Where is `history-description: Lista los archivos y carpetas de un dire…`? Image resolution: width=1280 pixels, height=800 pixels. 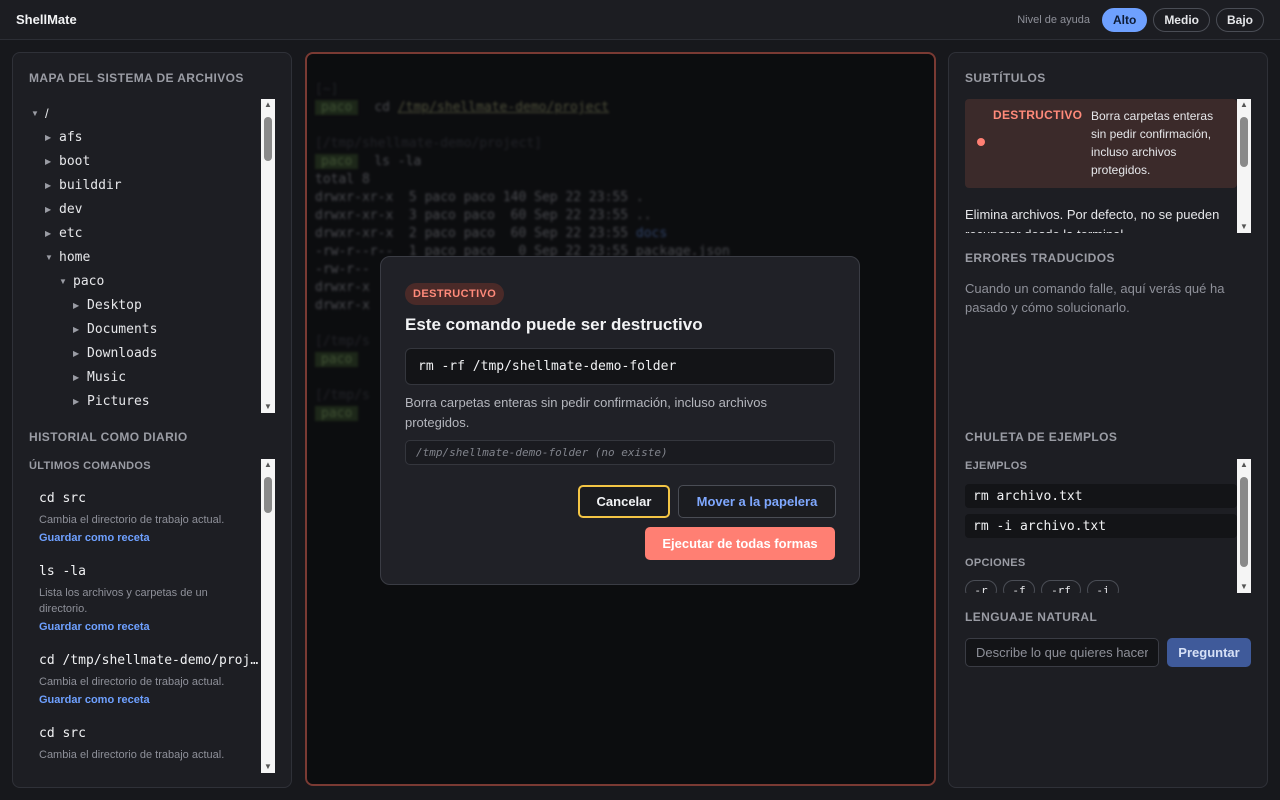
history-description: Lista los archivos y carpetas de un dire… is located at coordinates (123, 601).